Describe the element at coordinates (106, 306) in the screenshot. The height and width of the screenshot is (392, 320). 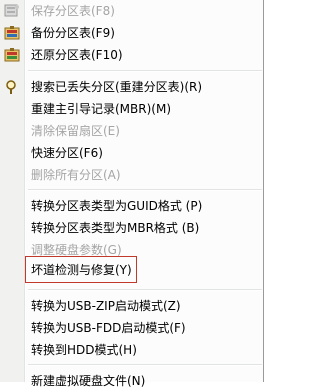
I see `menu-item-label: 转换为USB-ZIP启动模式(Z)` at that location.